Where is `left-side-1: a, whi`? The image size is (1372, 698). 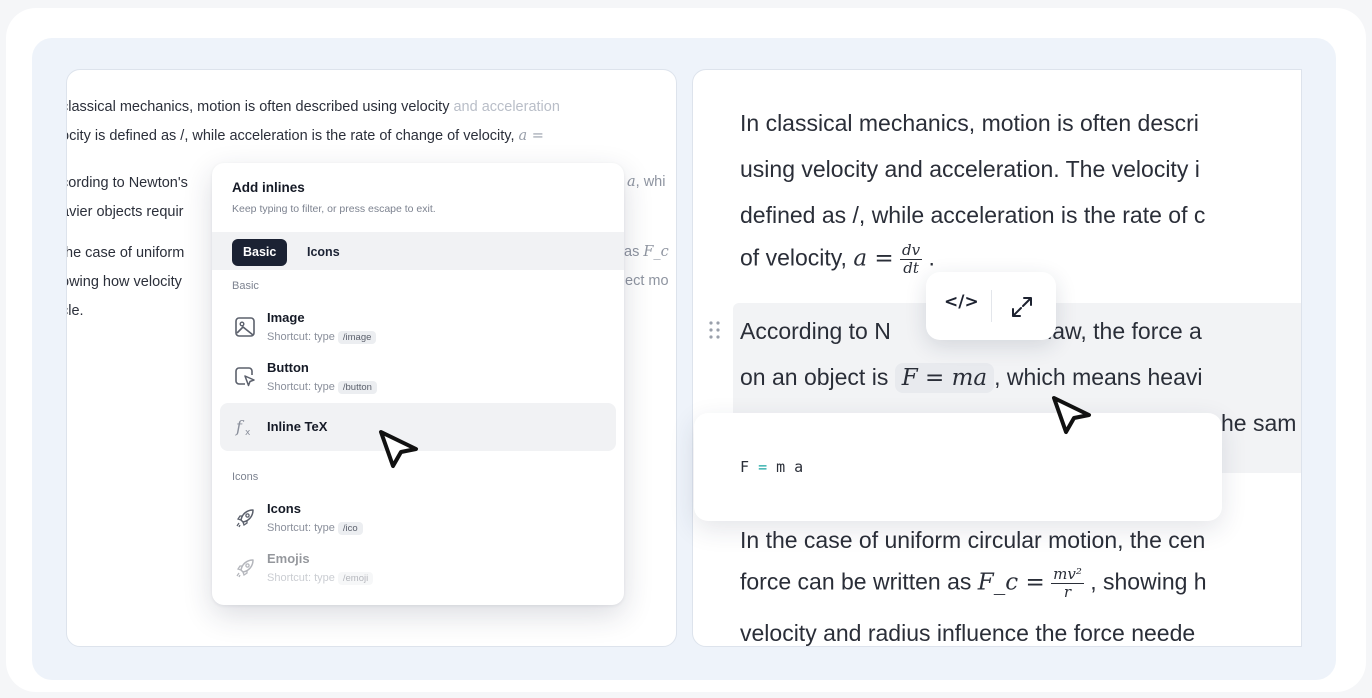 left-side-1: a, whi is located at coordinates (646, 182).